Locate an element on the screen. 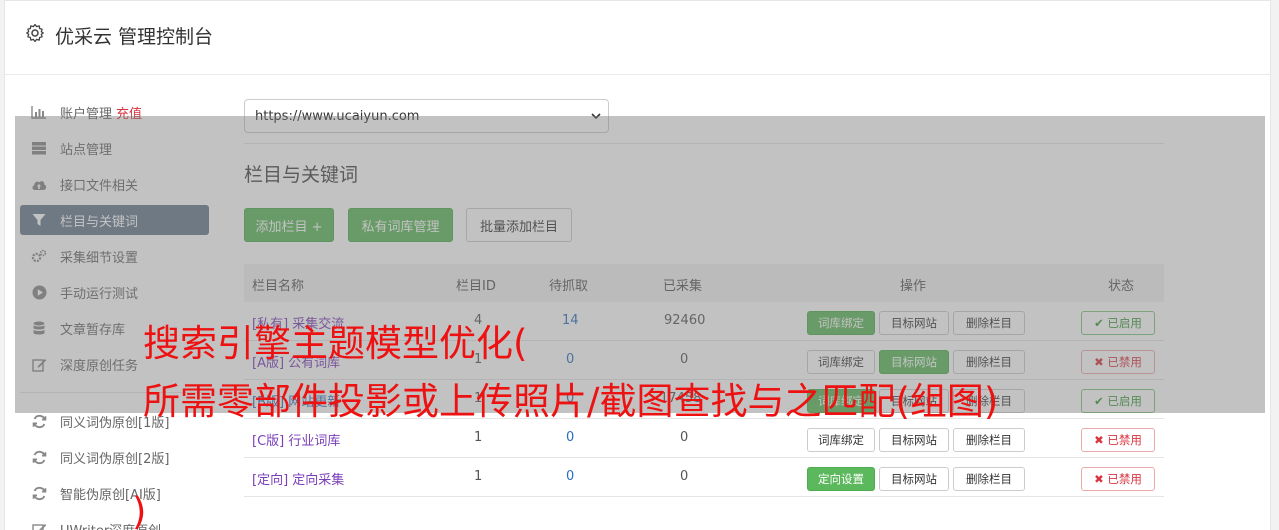  directed-settings-button: 定向设置 is located at coordinates (841, 479).